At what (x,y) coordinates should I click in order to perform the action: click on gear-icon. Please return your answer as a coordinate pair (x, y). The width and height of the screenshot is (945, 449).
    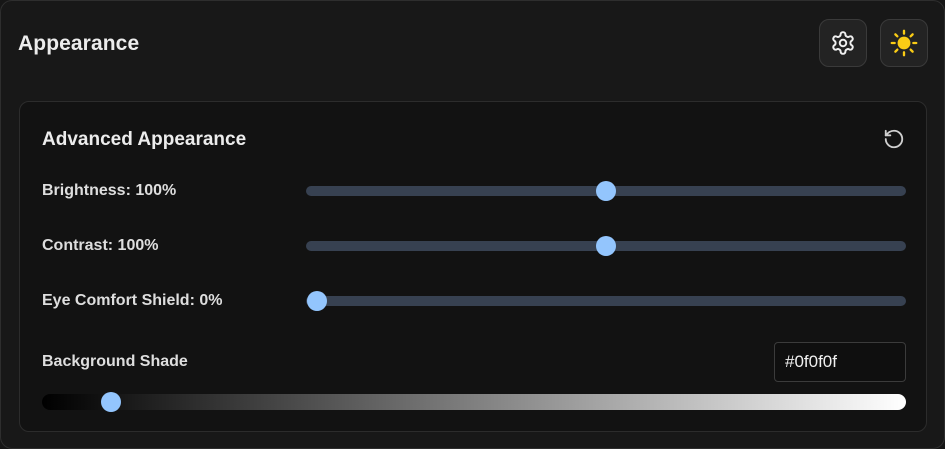
    Looking at the image, I should click on (843, 43).